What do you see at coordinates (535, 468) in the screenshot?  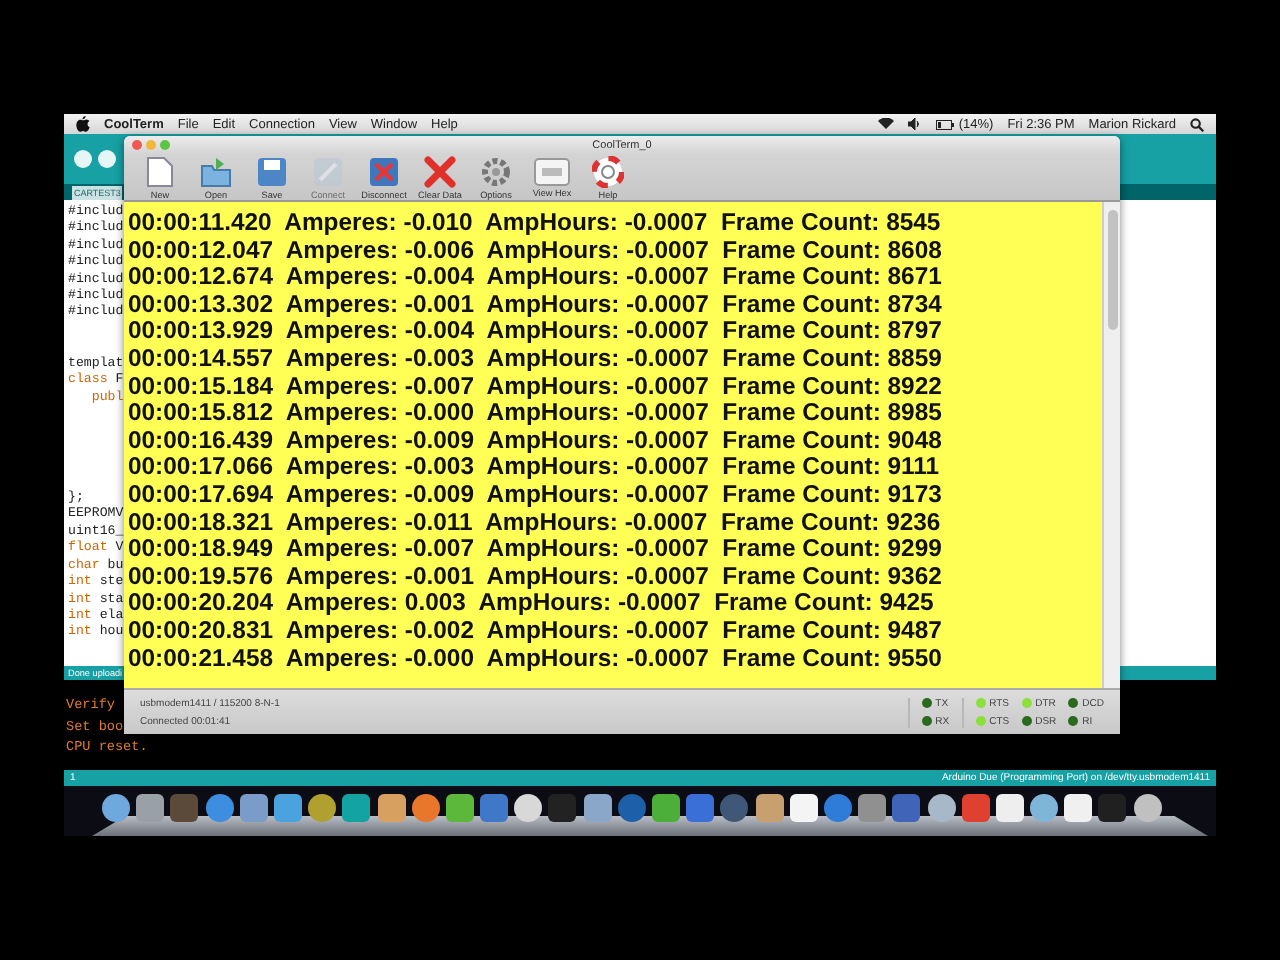 I see `output-line: 00:00:17.066 Amperes: -0.003 AmpHours: -0.0007 Frame Count: 9111` at bounding box center [535, 468].